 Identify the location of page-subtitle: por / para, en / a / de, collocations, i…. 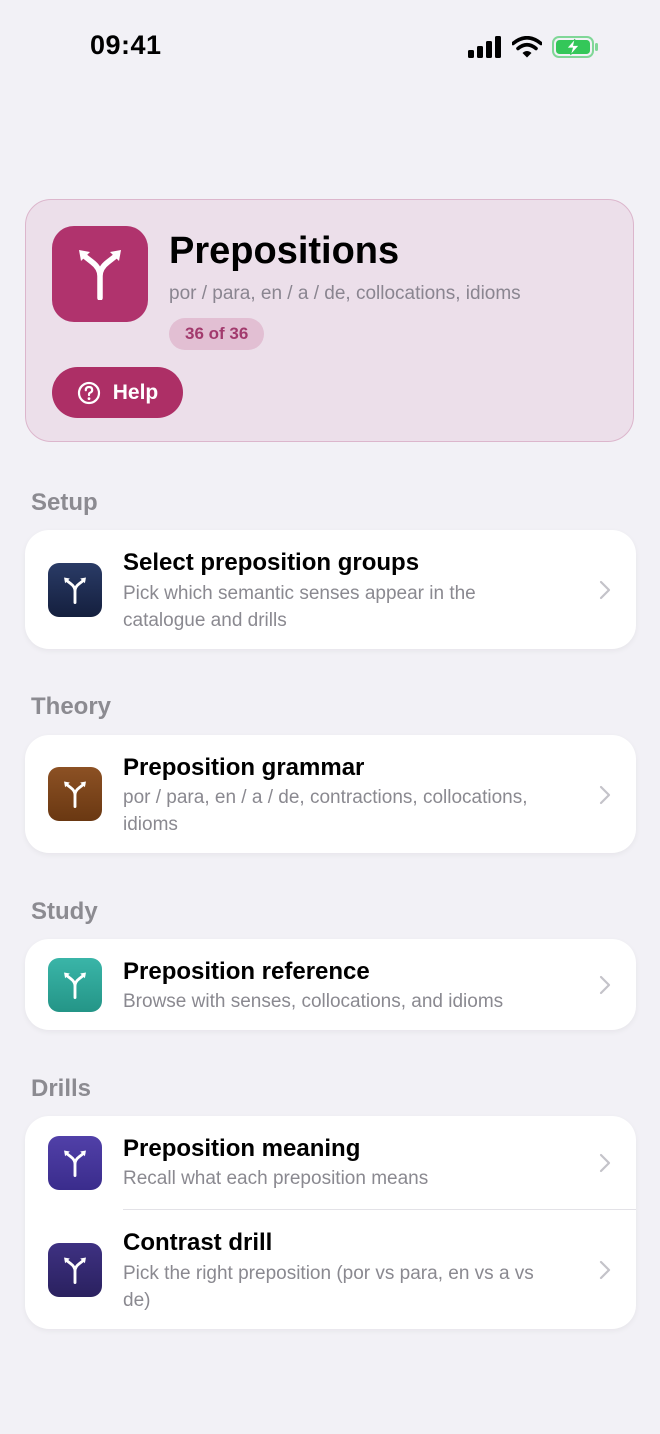
(345, 293).